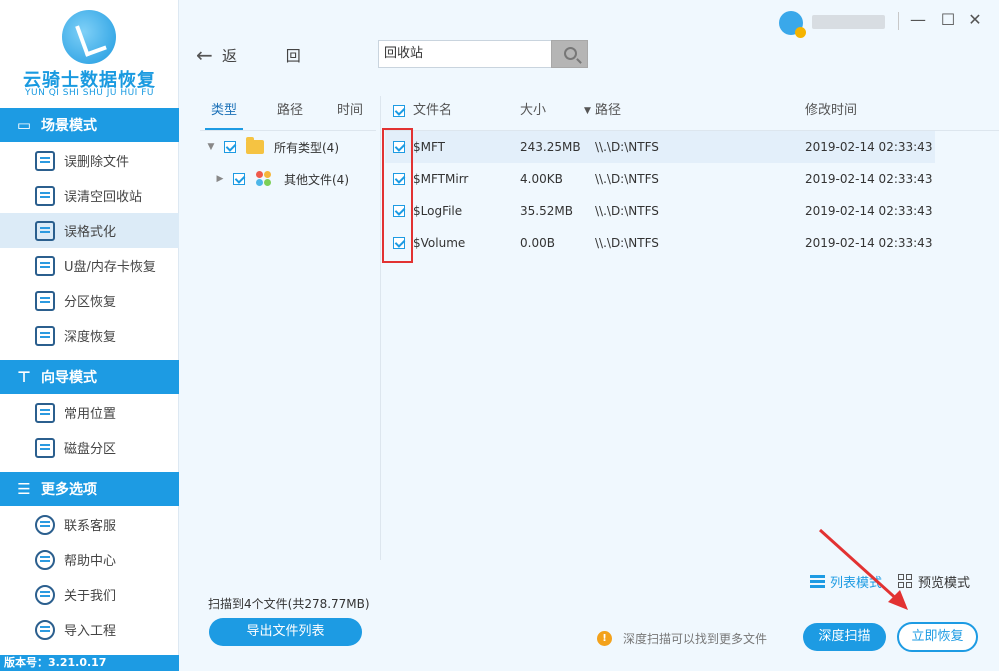 This screenshot has width=999, height=671. Describe the element at coordinates (948, 20) in the screenshot. I see `maximize-button: ☐` at that location.